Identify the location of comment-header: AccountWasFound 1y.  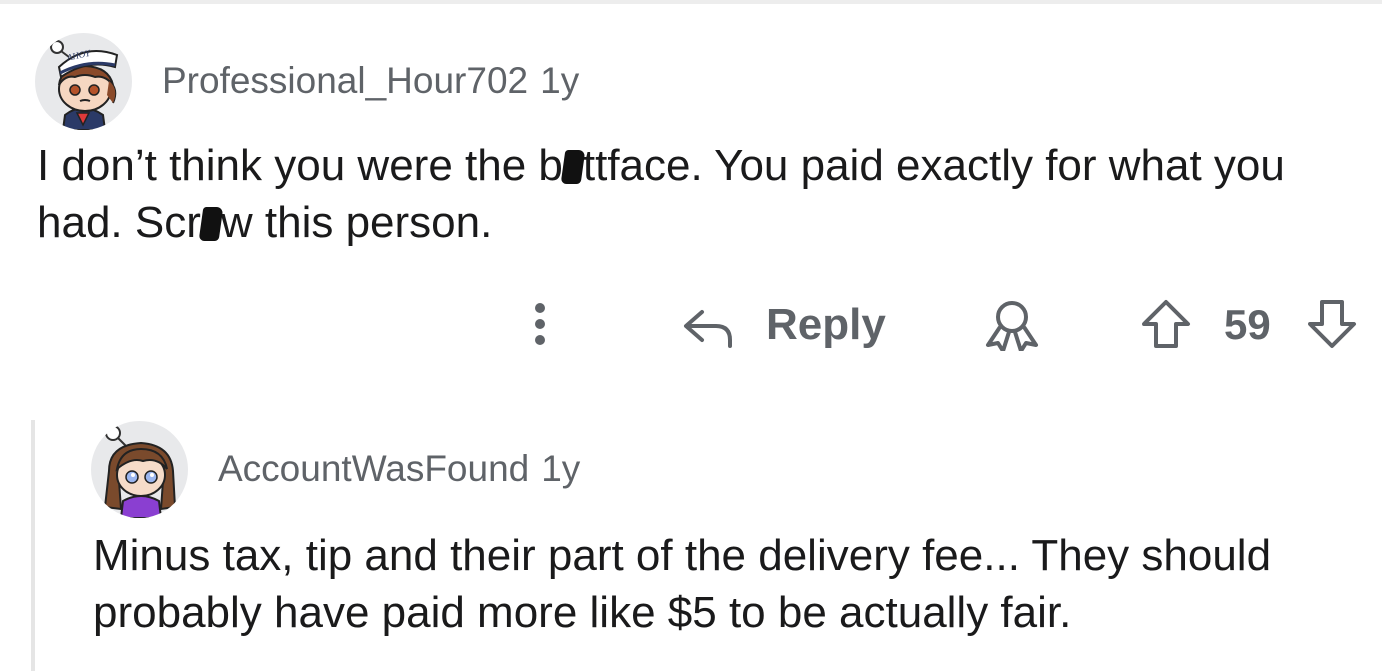
(399, 469).